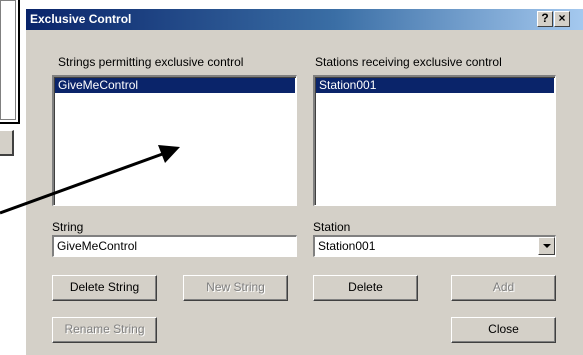 This screenshot has width=583, height=355. Describe the element at coordinates (81, 19) in the screenshot. I see `dialog-title: Exclusive Control` at that location.